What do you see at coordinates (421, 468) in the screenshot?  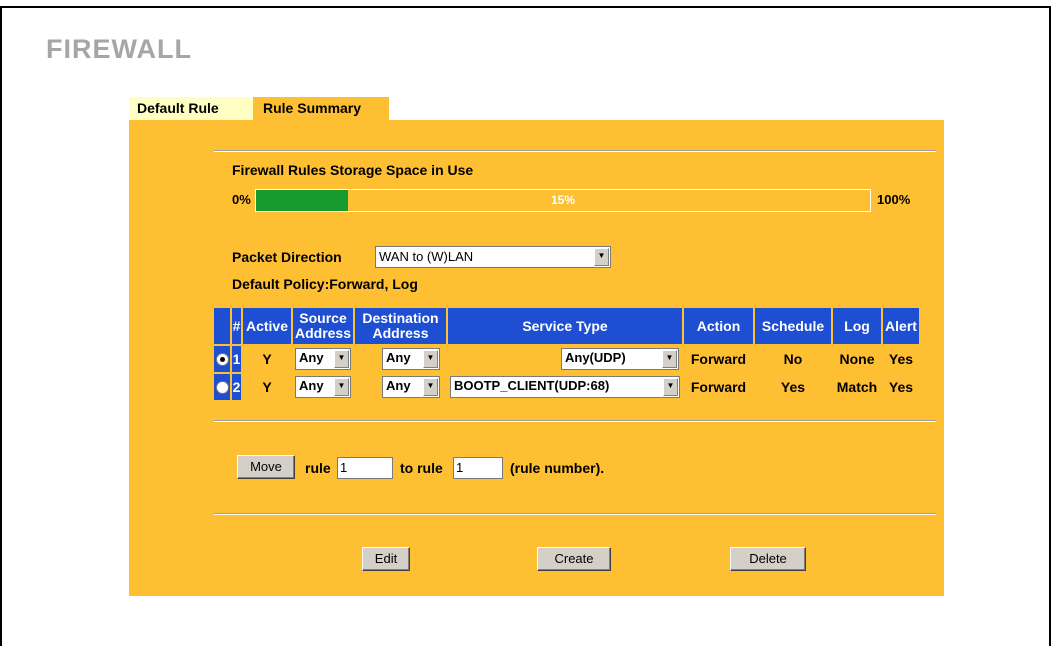 I see `move-to-rule-label: to rule` at bounding box center [421, 468].